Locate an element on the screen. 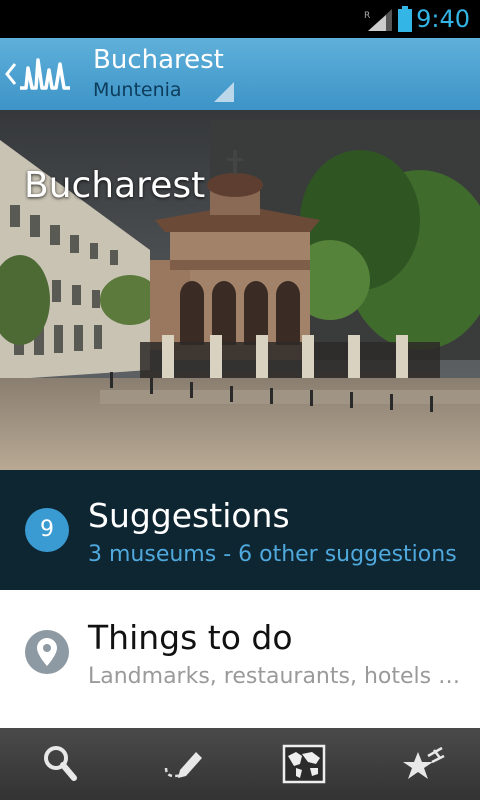 This screenshot has width=480, height=800. world-map-icon is located at coordinates (304, 764).